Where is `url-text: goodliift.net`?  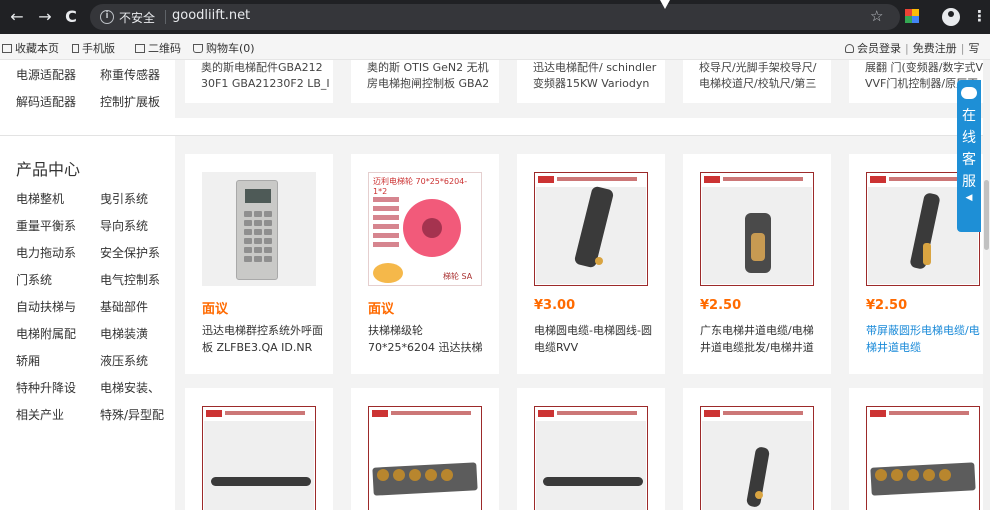
url-text: goodliift.net is located at coordinates (211, 15).